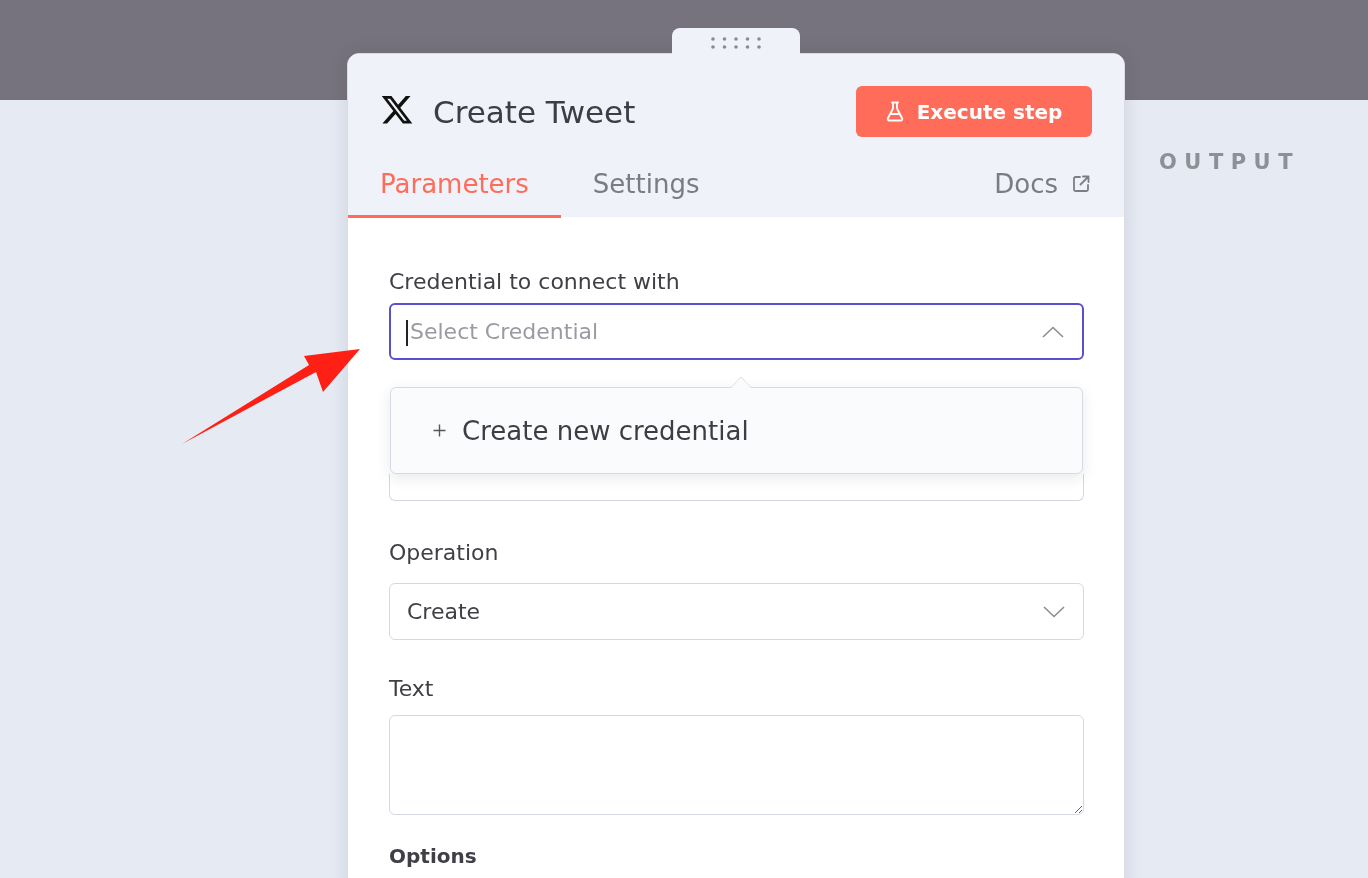  I want to click on output-label: OUTPUT, so click(1229, 162).